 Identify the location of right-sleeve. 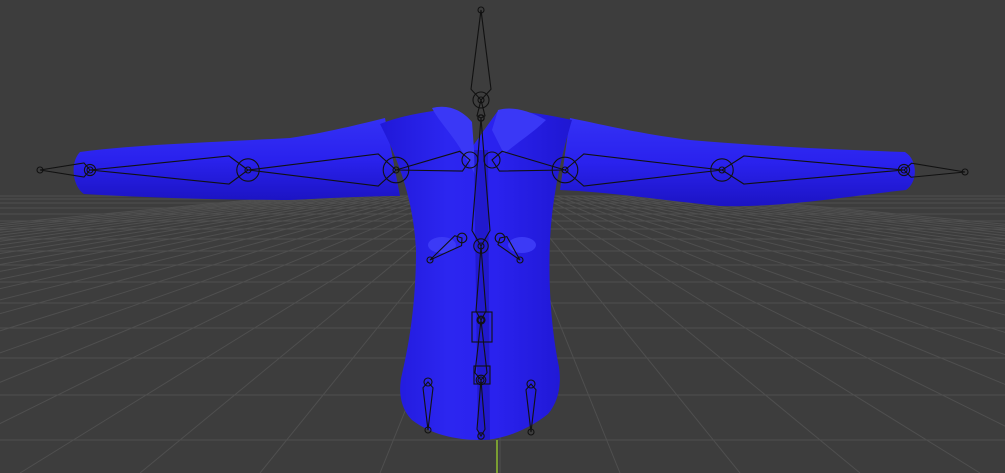
(737, 162).